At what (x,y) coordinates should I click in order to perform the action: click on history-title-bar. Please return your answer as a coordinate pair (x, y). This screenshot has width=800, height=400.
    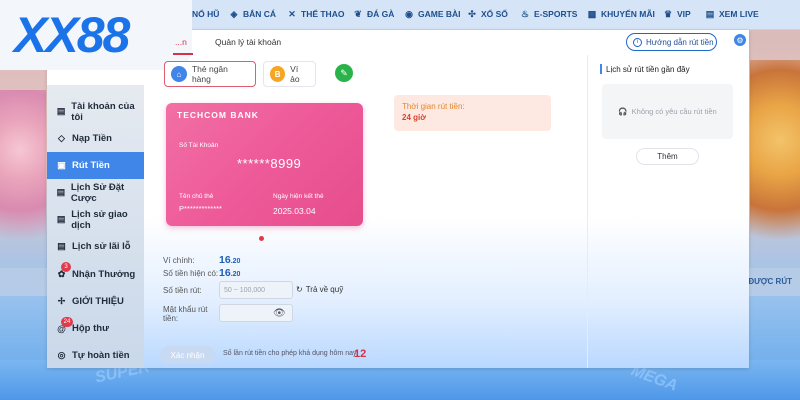
    Looking at the image, I should click on (601, 69).